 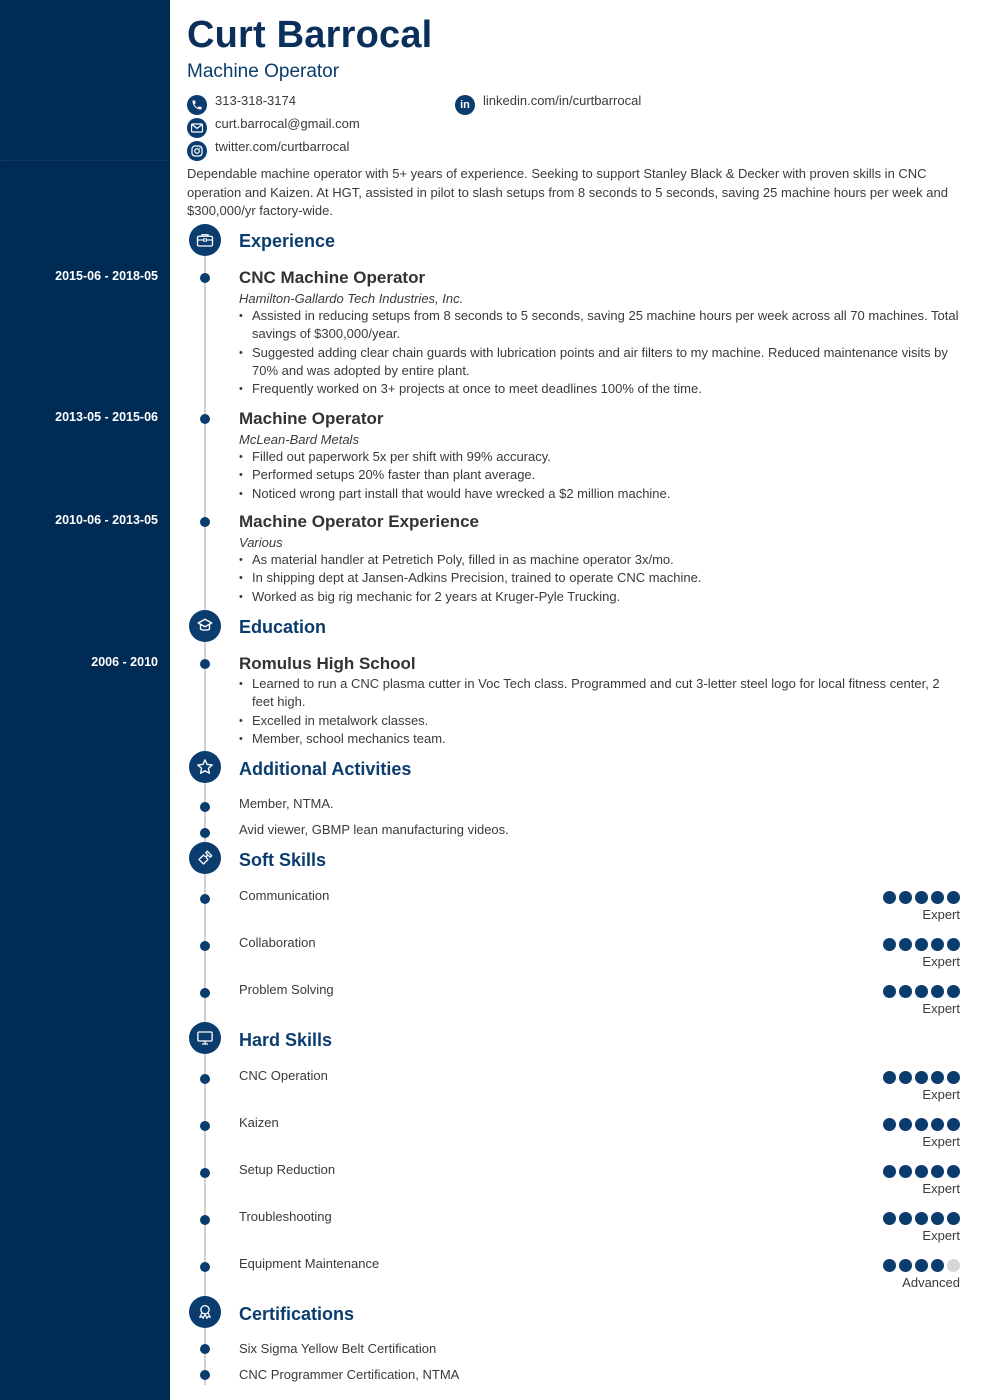 I want to click on school-name: Romulus High School, so click(x=327, y=663).